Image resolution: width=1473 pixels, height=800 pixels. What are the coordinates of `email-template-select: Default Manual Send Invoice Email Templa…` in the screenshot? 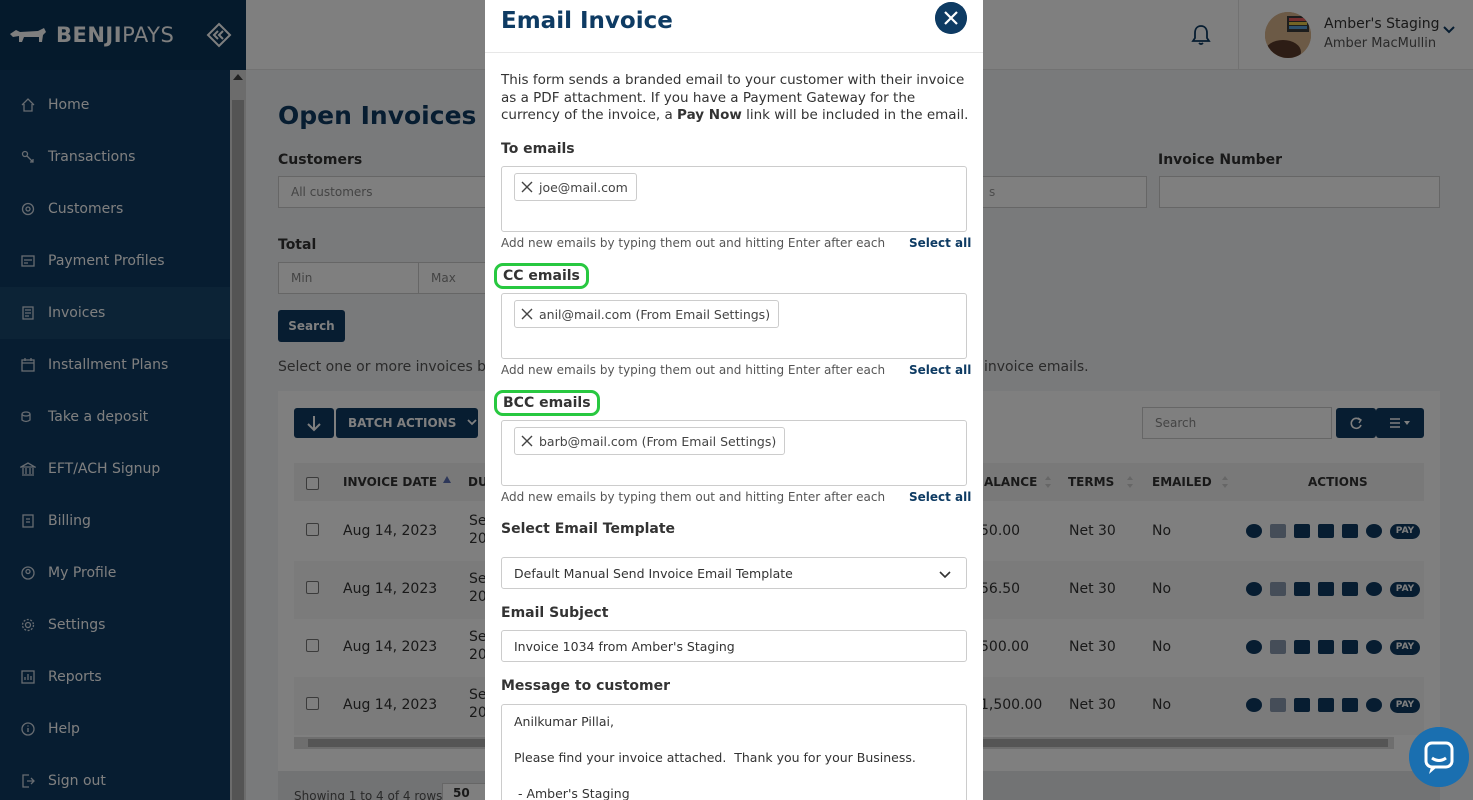 It's located at (734, 573).